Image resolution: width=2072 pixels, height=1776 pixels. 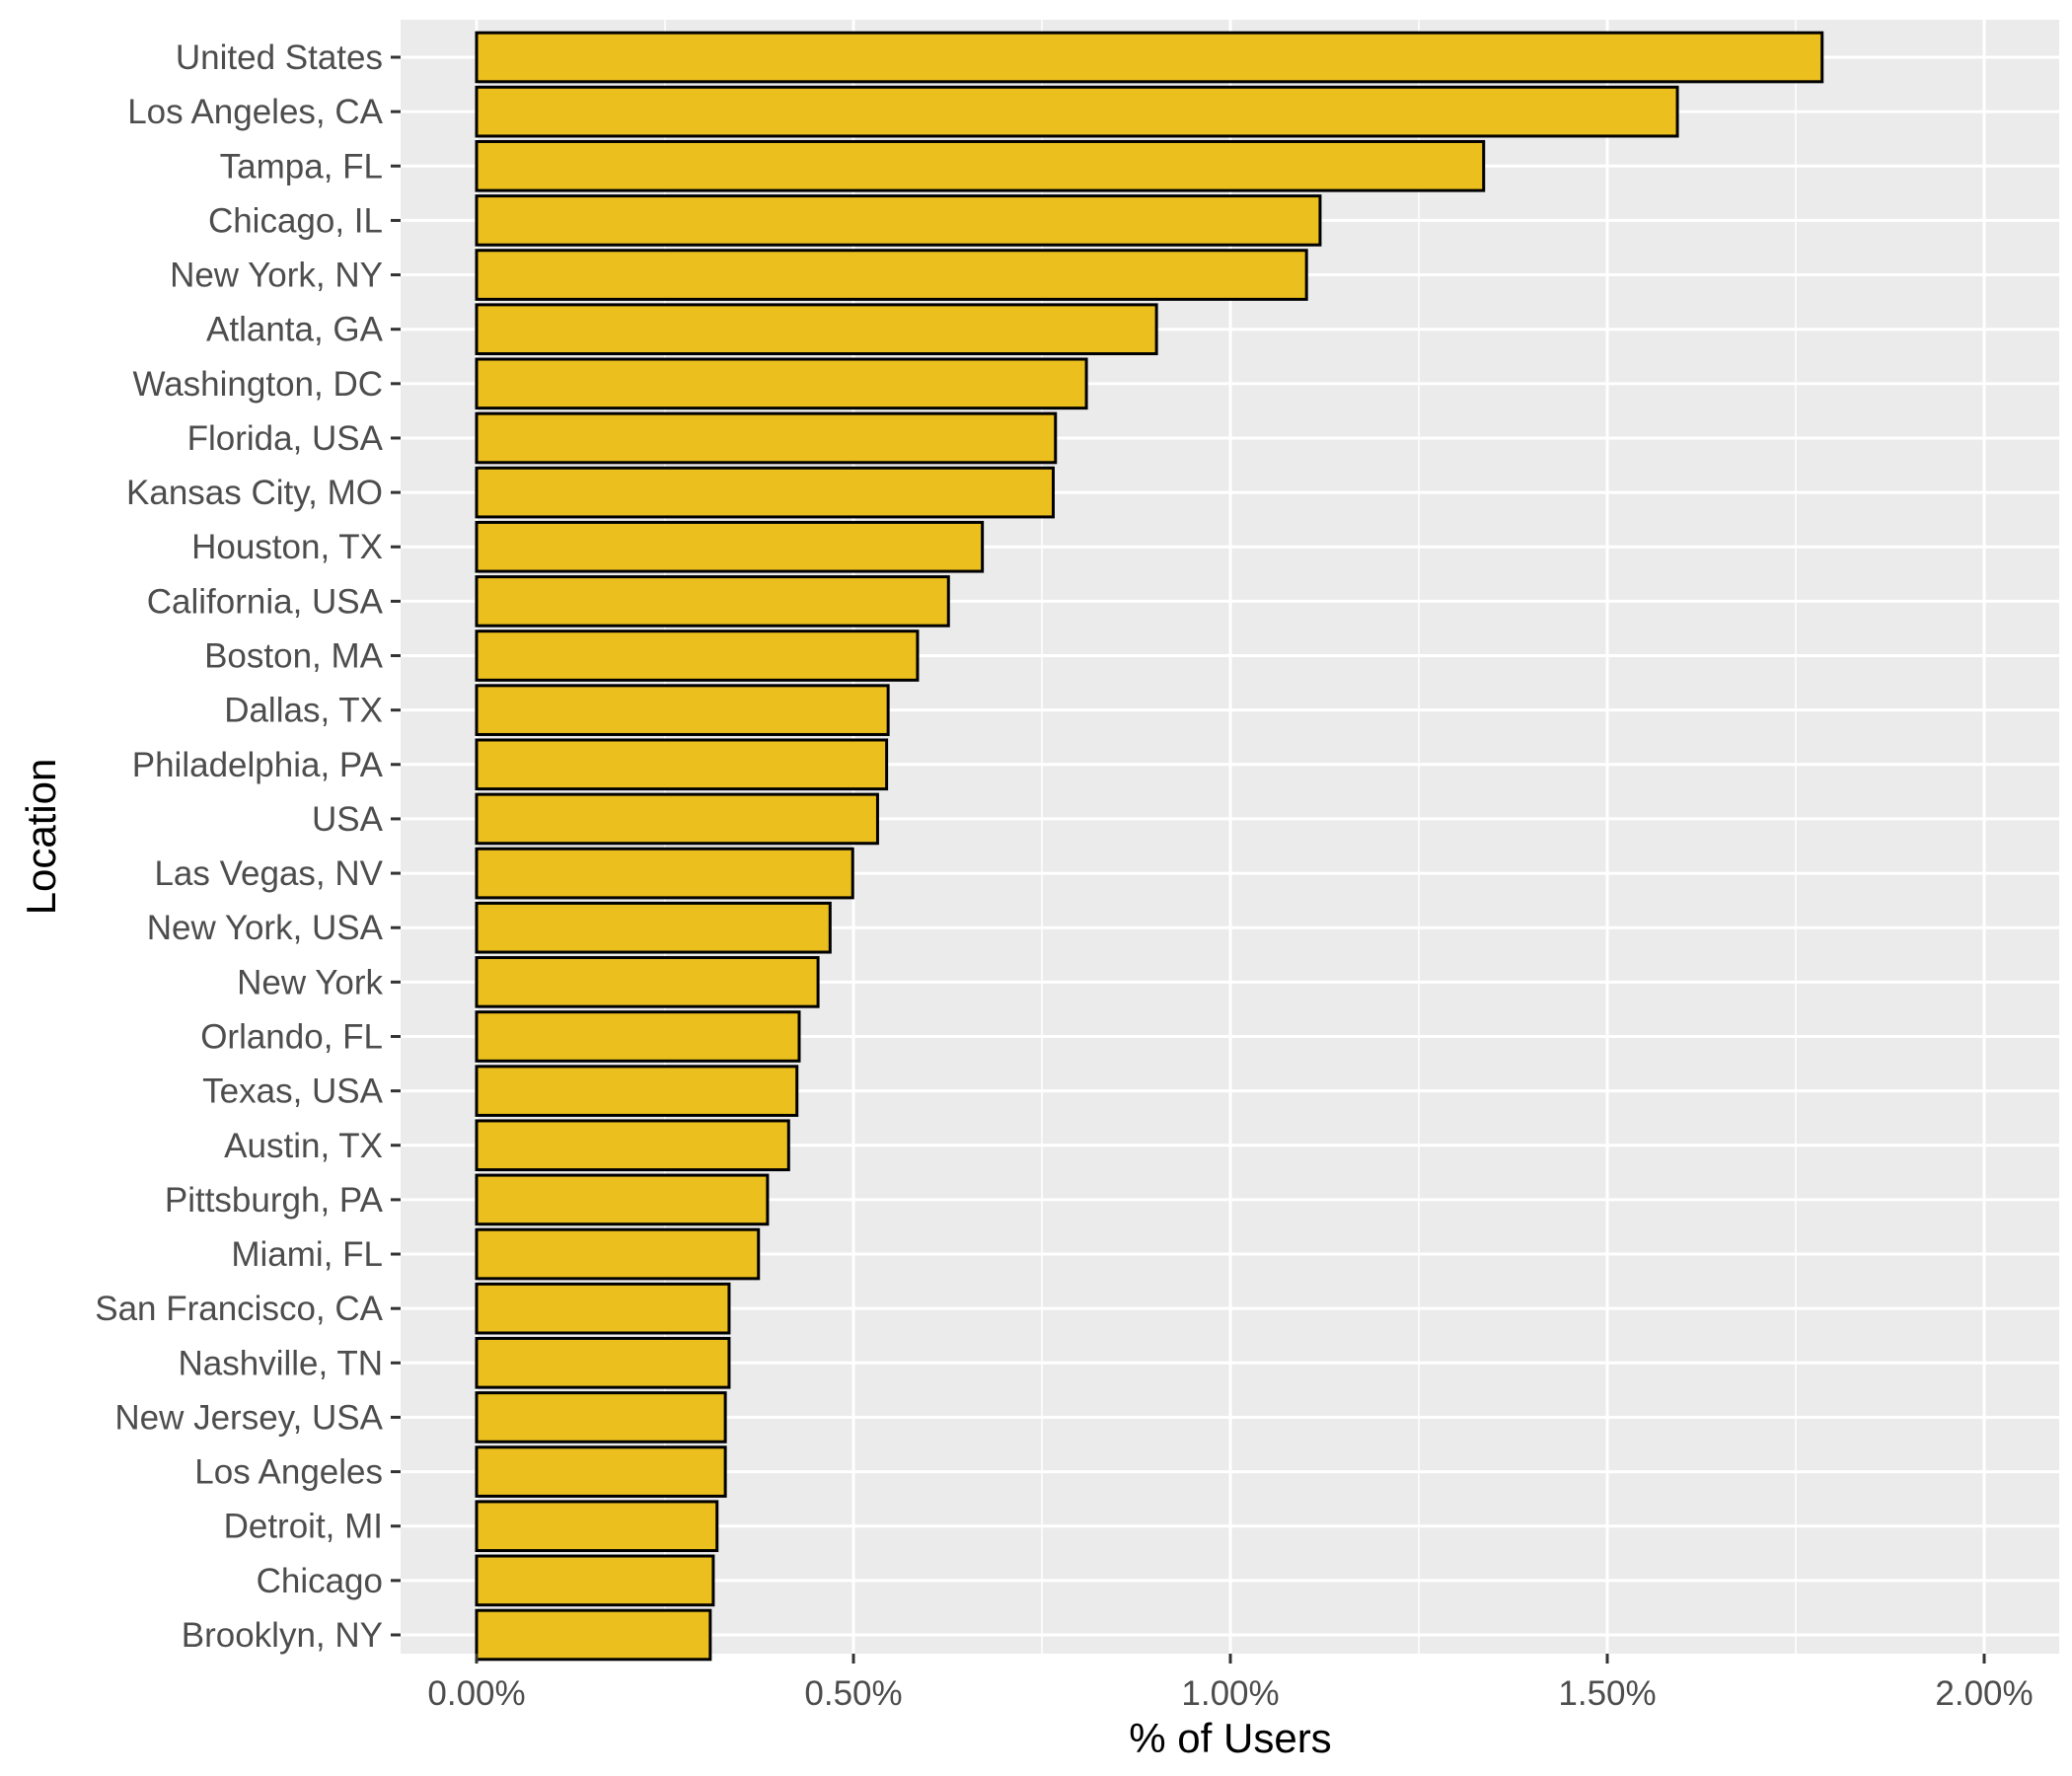 What do you see at coordinates (307, 1254) in the screenshot?
I see `y-tick-label: Miami, FL` at bounding box center [307, 1254].